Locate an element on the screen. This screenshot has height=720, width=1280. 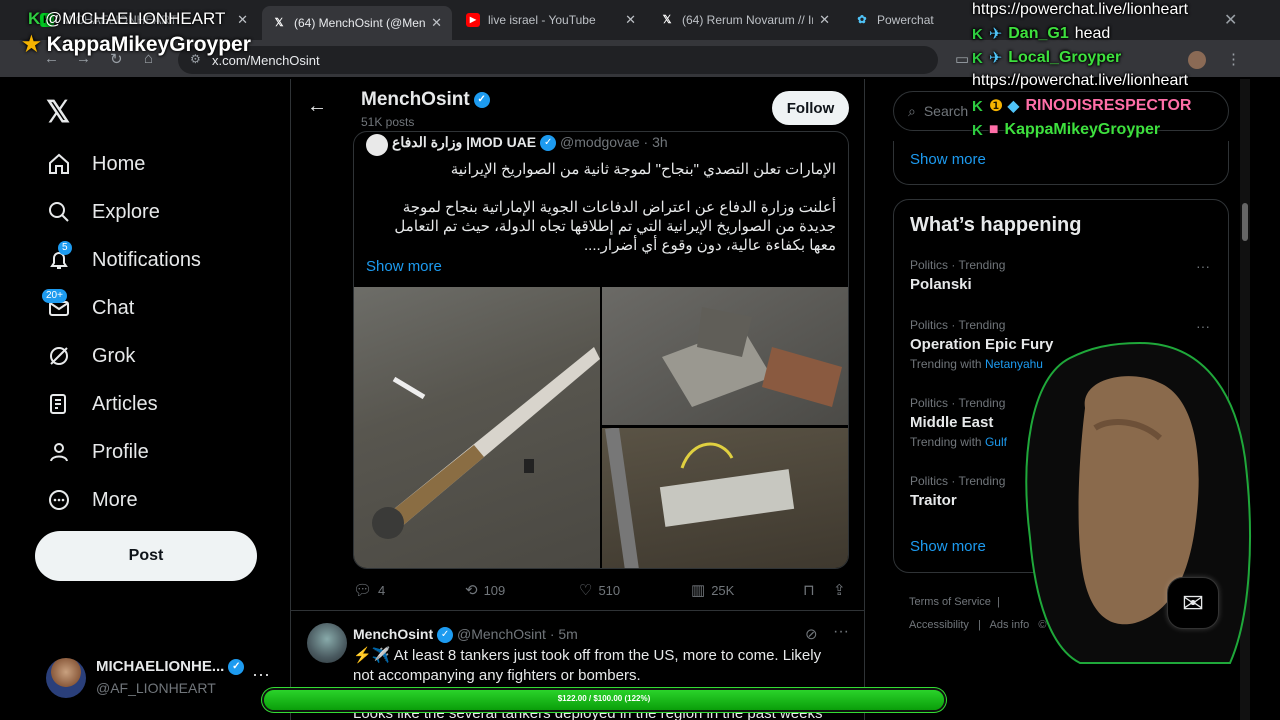
menu-icon: ⋮ is located at coordinates (1233, 59).